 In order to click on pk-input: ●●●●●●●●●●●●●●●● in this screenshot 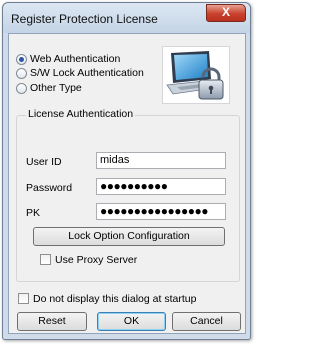, I will do `click(161, 211)`.